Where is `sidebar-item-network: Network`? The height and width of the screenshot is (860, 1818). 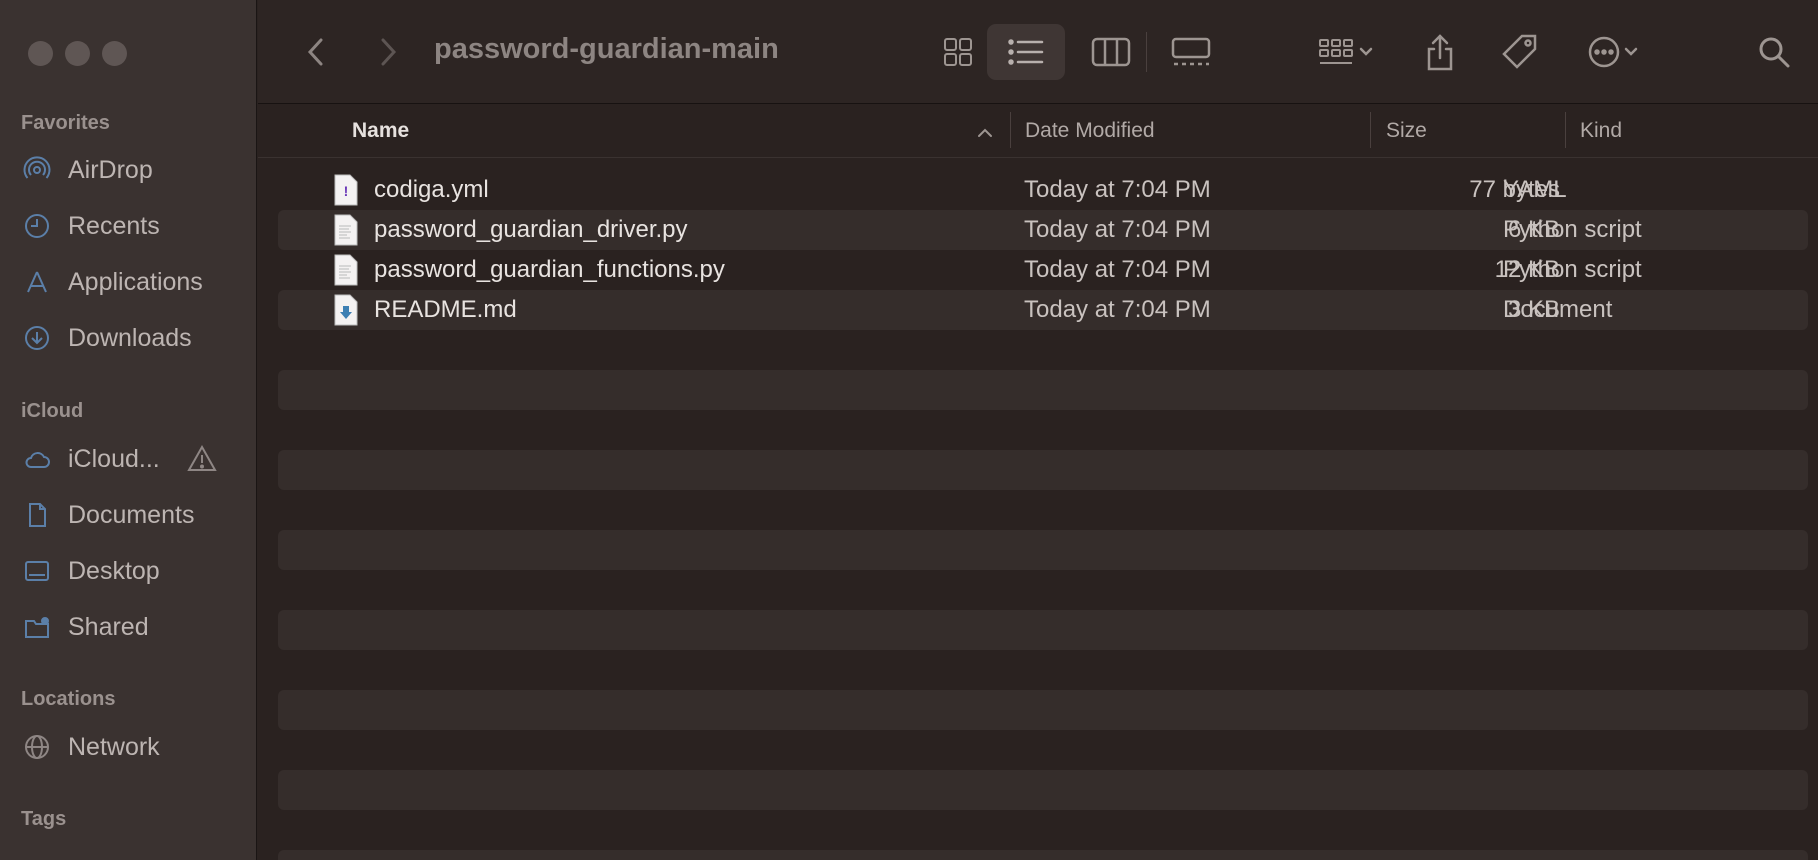 sidebar-item-network: Network is located at coordinates (91, 747).